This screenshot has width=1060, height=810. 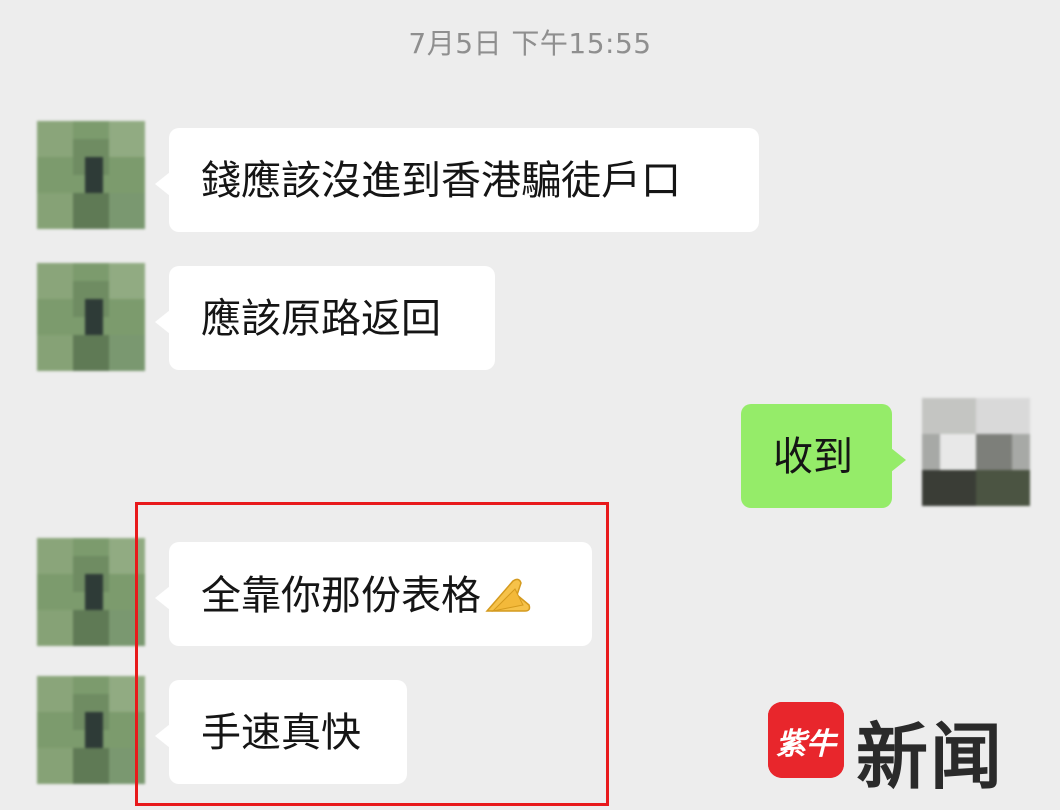 I want to click on message-bubble: 全靠你那份表格, so click(x=373, y=594).